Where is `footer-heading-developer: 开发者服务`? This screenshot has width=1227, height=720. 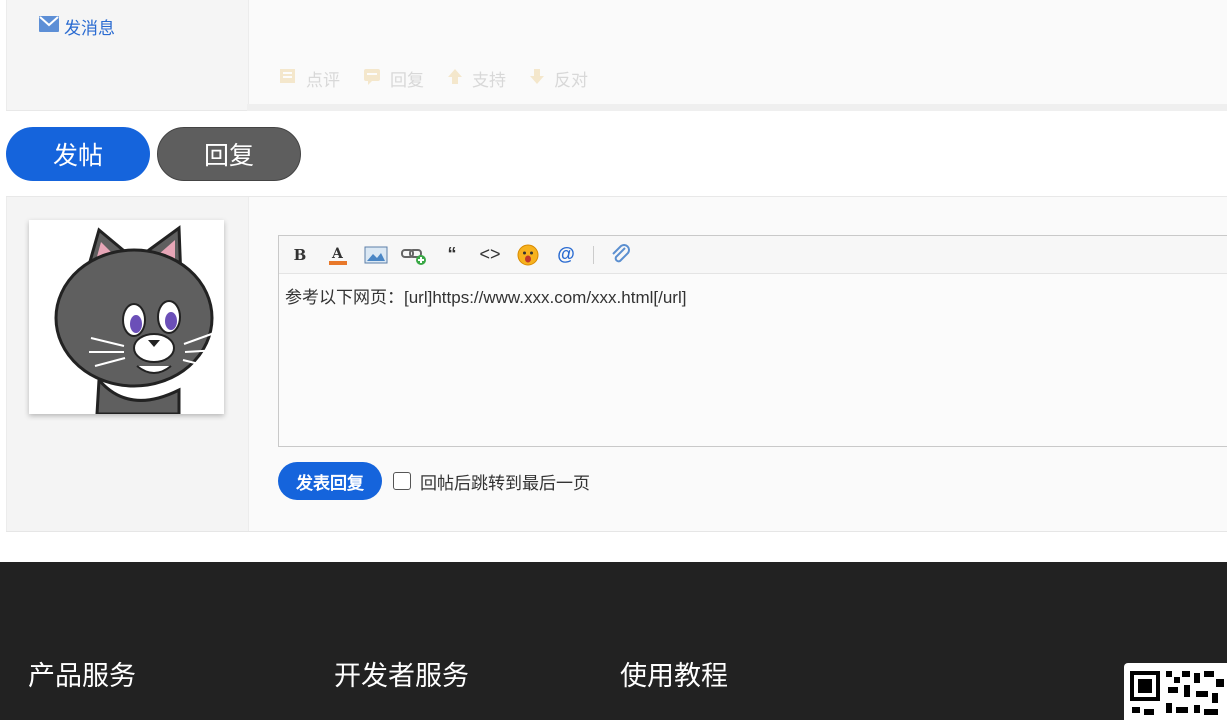 footer-heading-developer: 开发者服务 is located at coordinates (401, 676).